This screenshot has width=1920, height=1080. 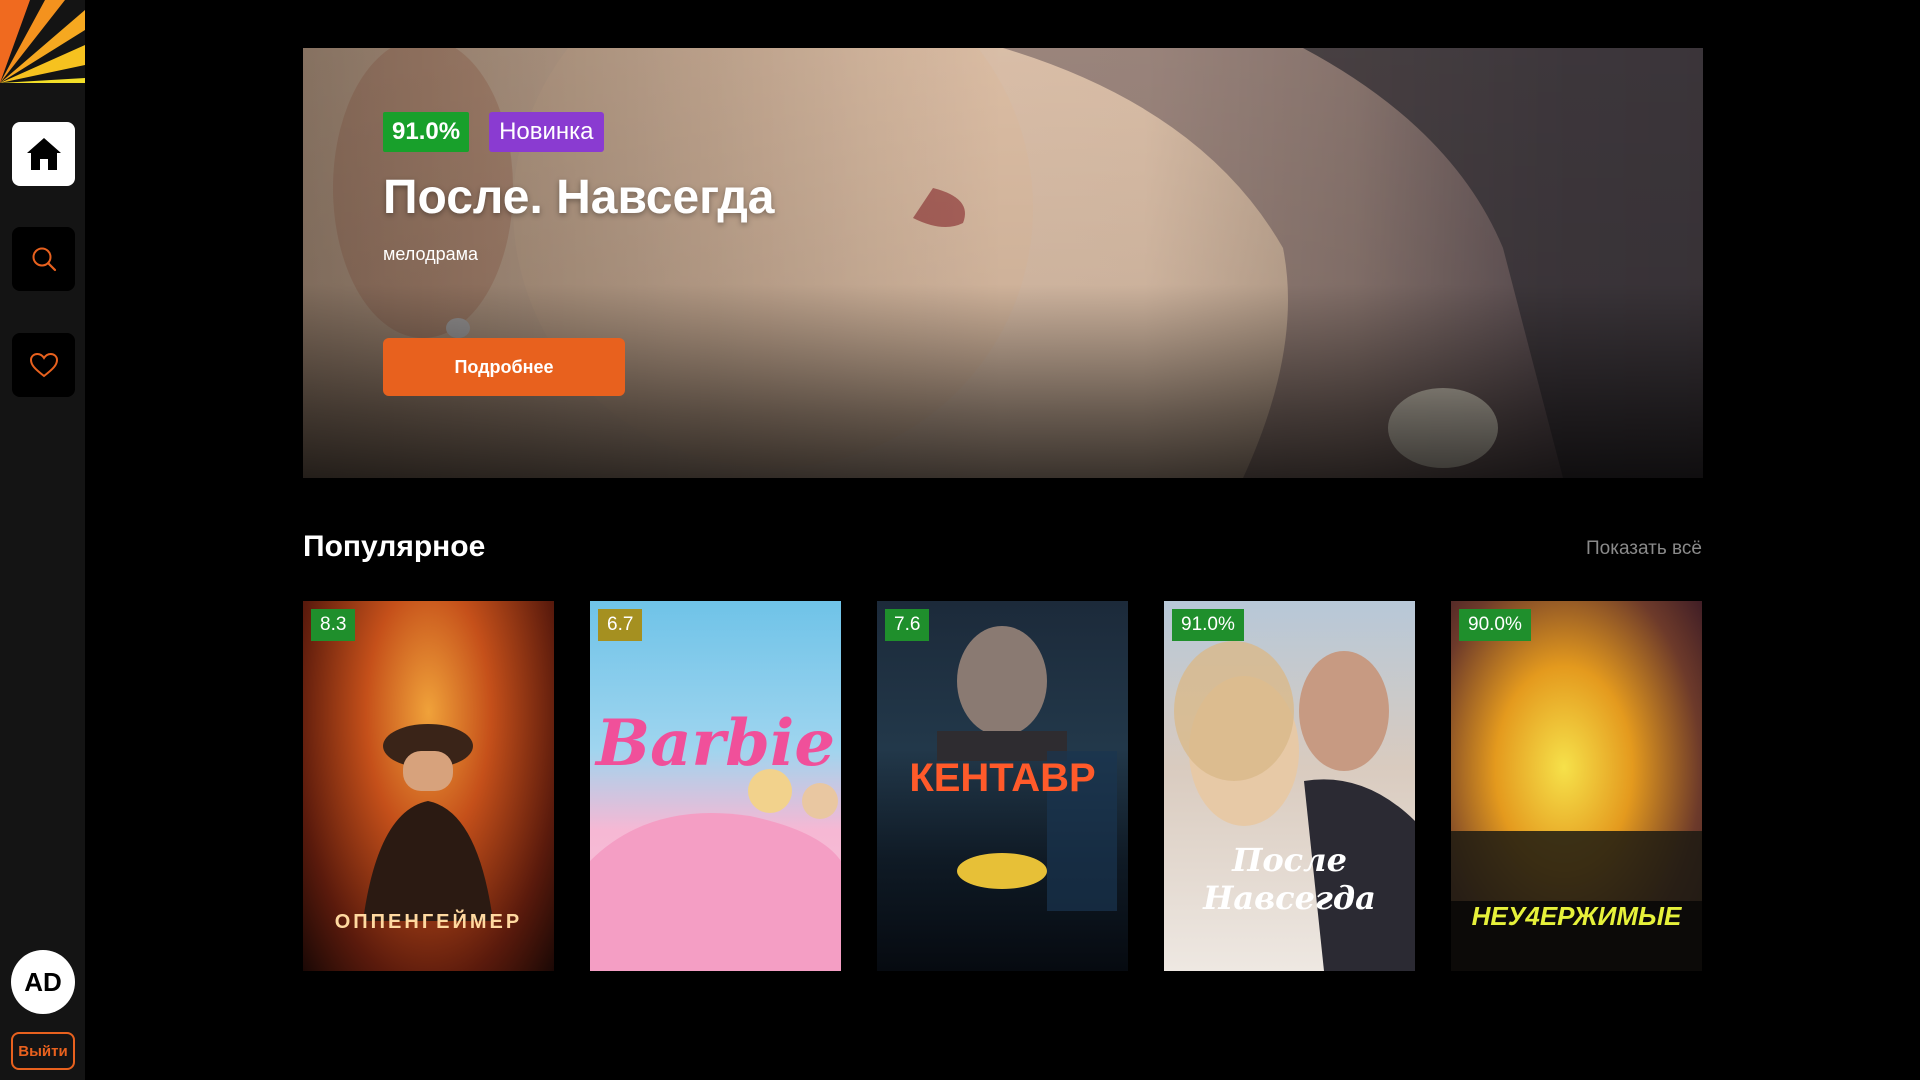 What do you see at coordinates (43, 982) in the screenshot?
I see `avatar: AD` at bounding box center [43, 982].